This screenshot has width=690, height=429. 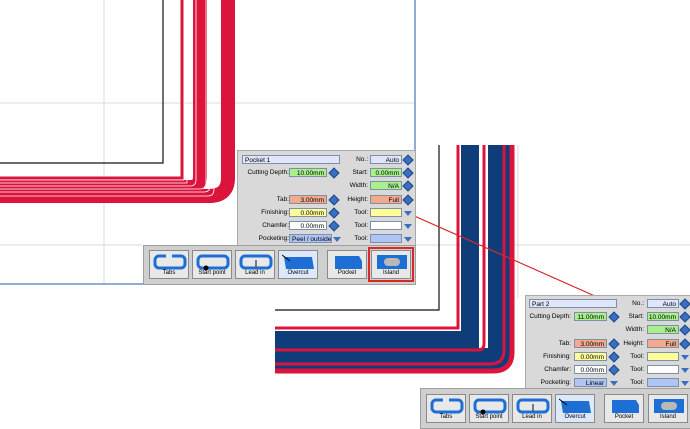 I want to click on lead-in-button-2: Lead in, so click(x=532, y=408).